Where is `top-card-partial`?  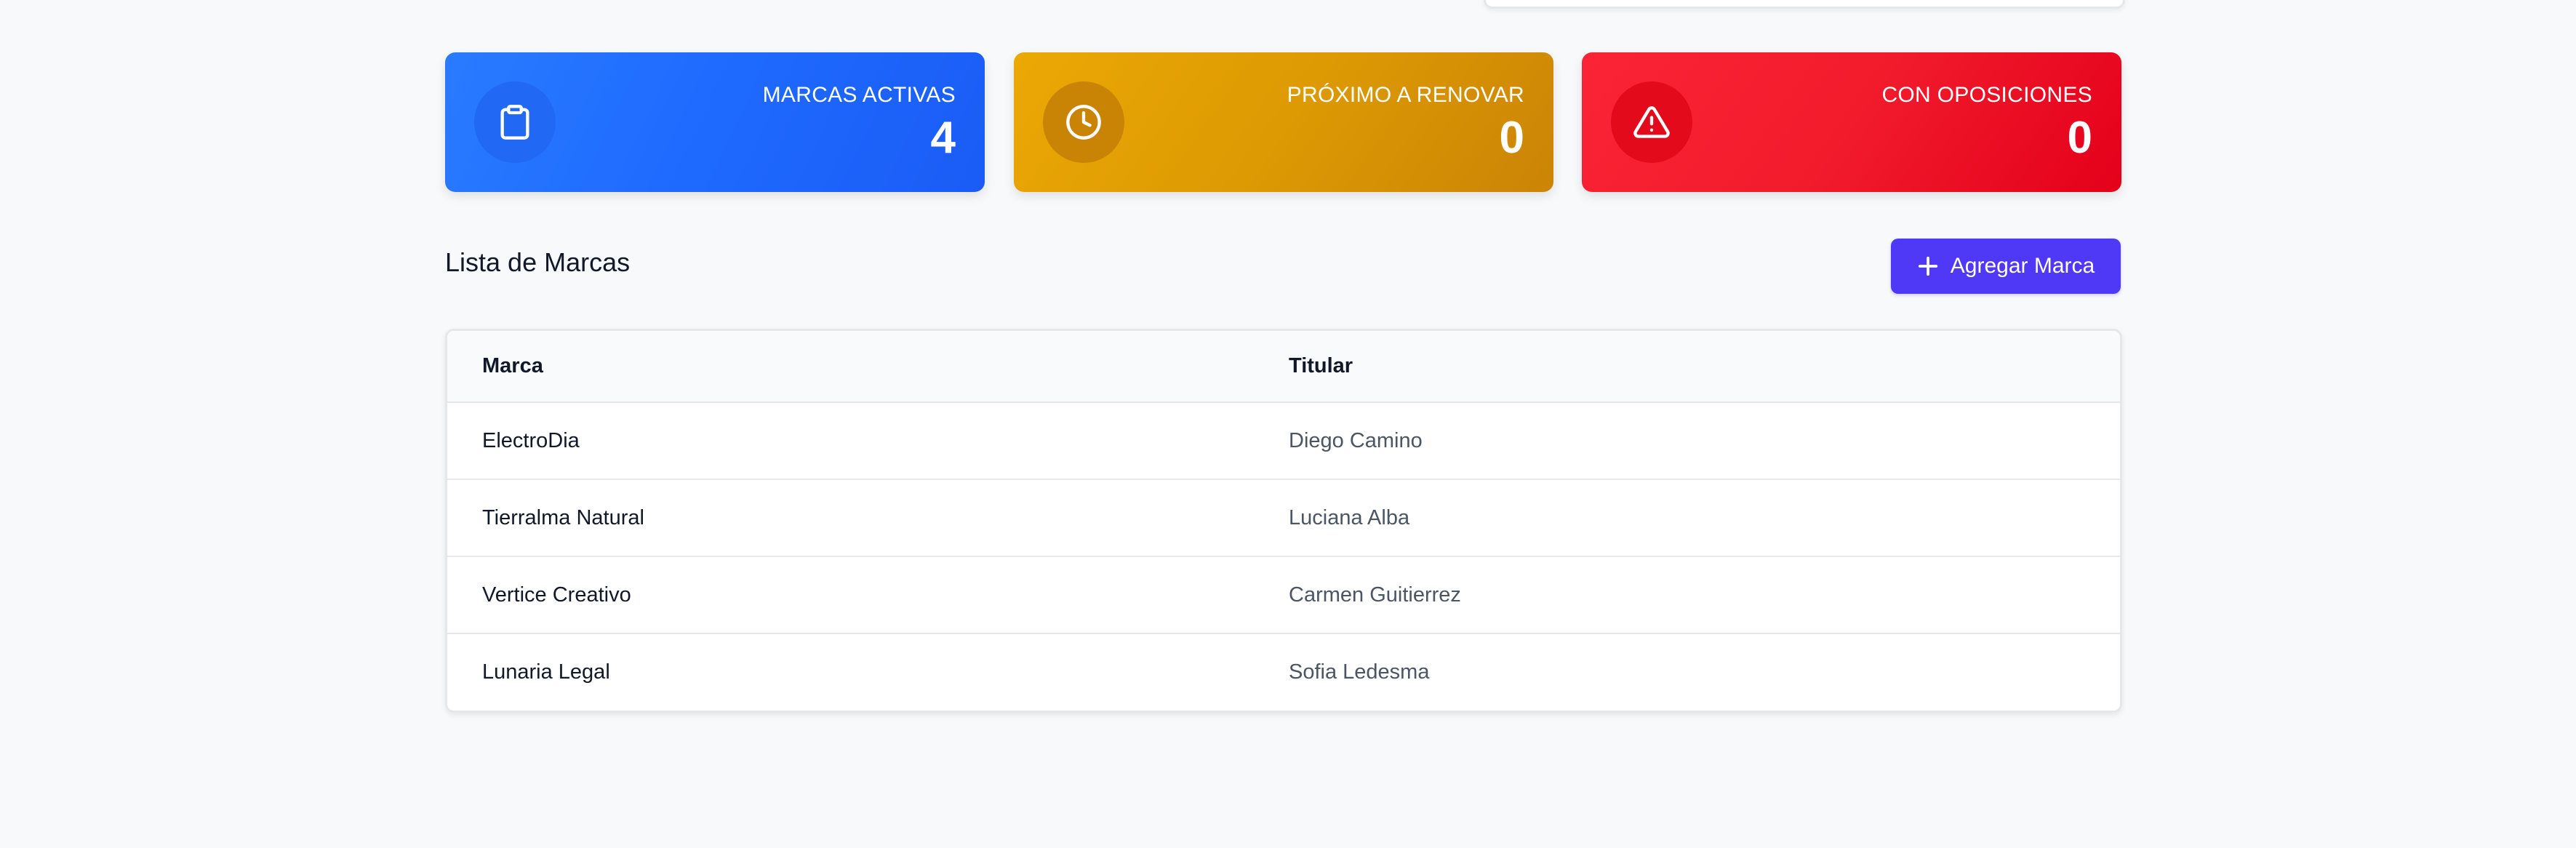
top-card-partial is located at coordinates (1804, 4).